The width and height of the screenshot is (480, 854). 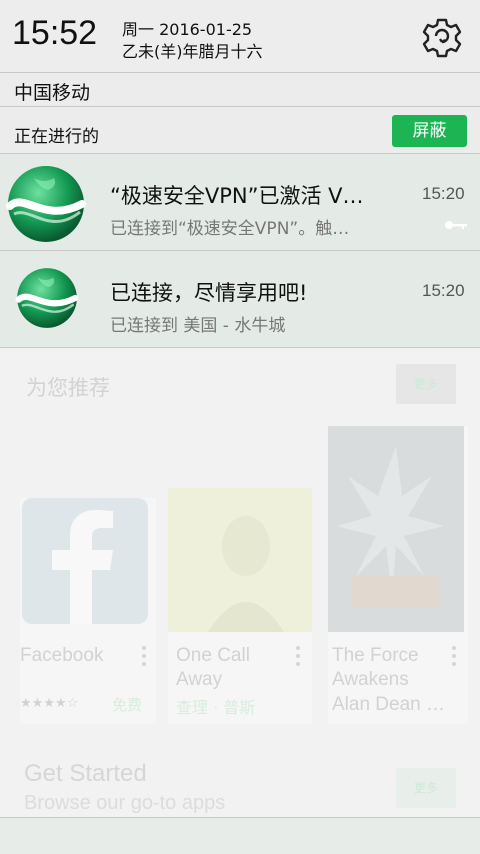 What do you see at coordinates (375, 667) in the screenshot?
I see `book-title: The Force Awakens` at bounding box center [375, 667].